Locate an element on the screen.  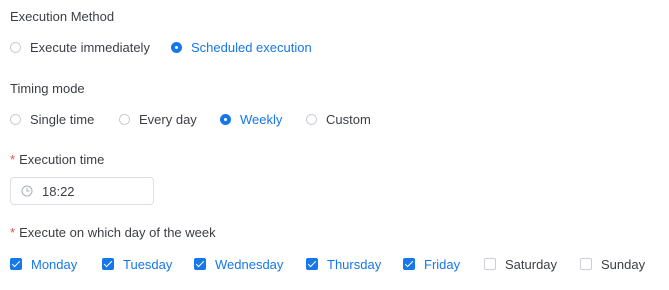
execution-time-label: * Execution time is located at coordinates (57, 159).